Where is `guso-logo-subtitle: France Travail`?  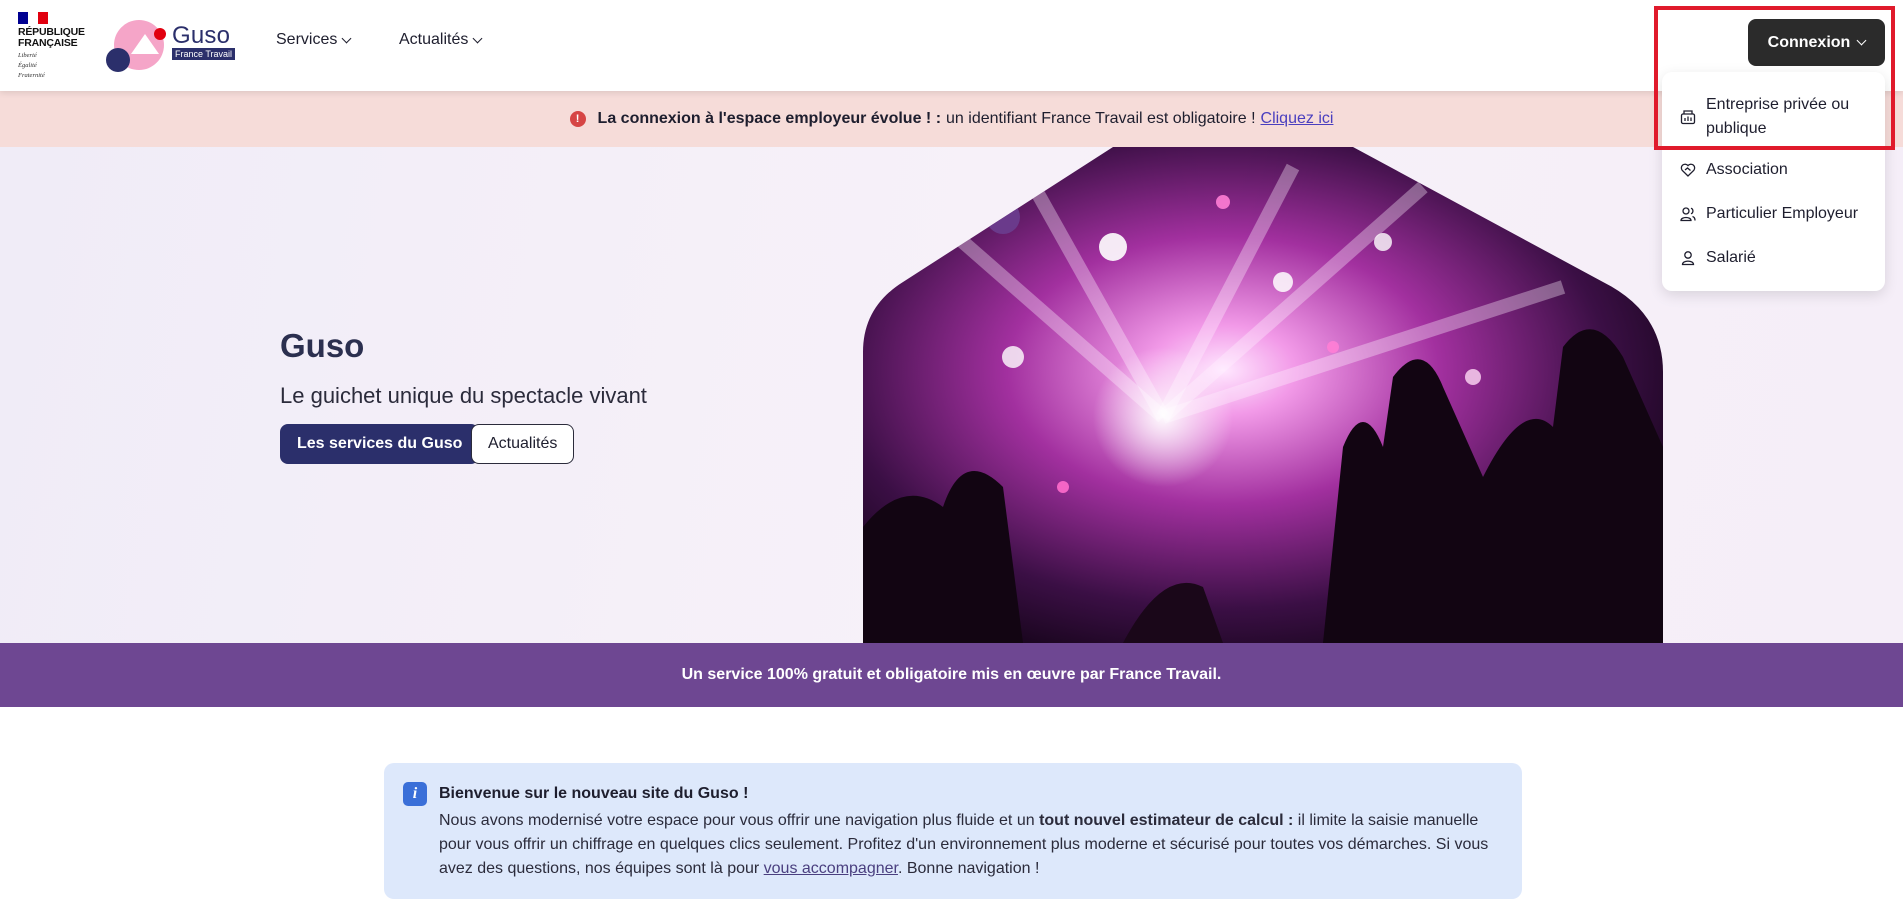 guso-logo-subtitle: France Travail is located at coordinates (204, 54).